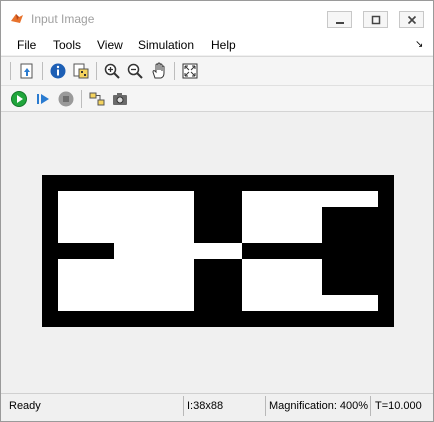 The height and width of the screenshot is (422, 434). I want to click on status-text: Ready, so click(25, 406).